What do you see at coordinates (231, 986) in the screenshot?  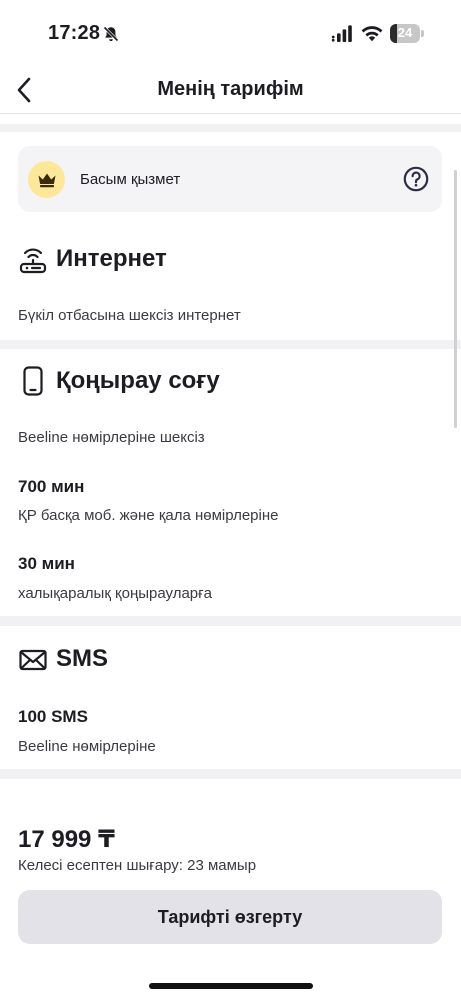 I see `home-indicator` at bounding box center [231, 986].